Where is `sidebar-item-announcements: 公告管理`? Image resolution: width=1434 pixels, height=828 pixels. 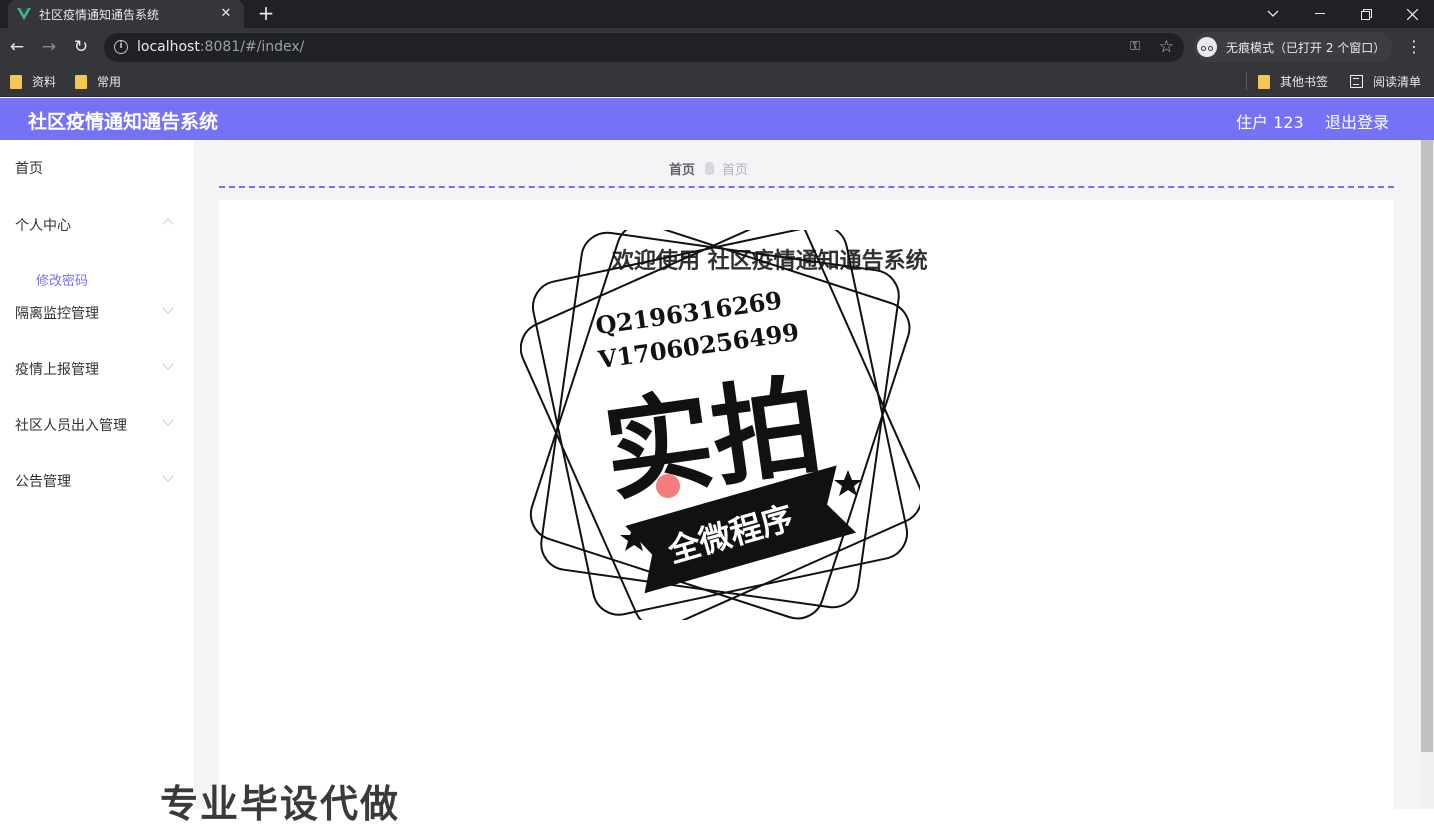 sidebar-item-announcements: 公告管理 is located at coordinates (97, 480).